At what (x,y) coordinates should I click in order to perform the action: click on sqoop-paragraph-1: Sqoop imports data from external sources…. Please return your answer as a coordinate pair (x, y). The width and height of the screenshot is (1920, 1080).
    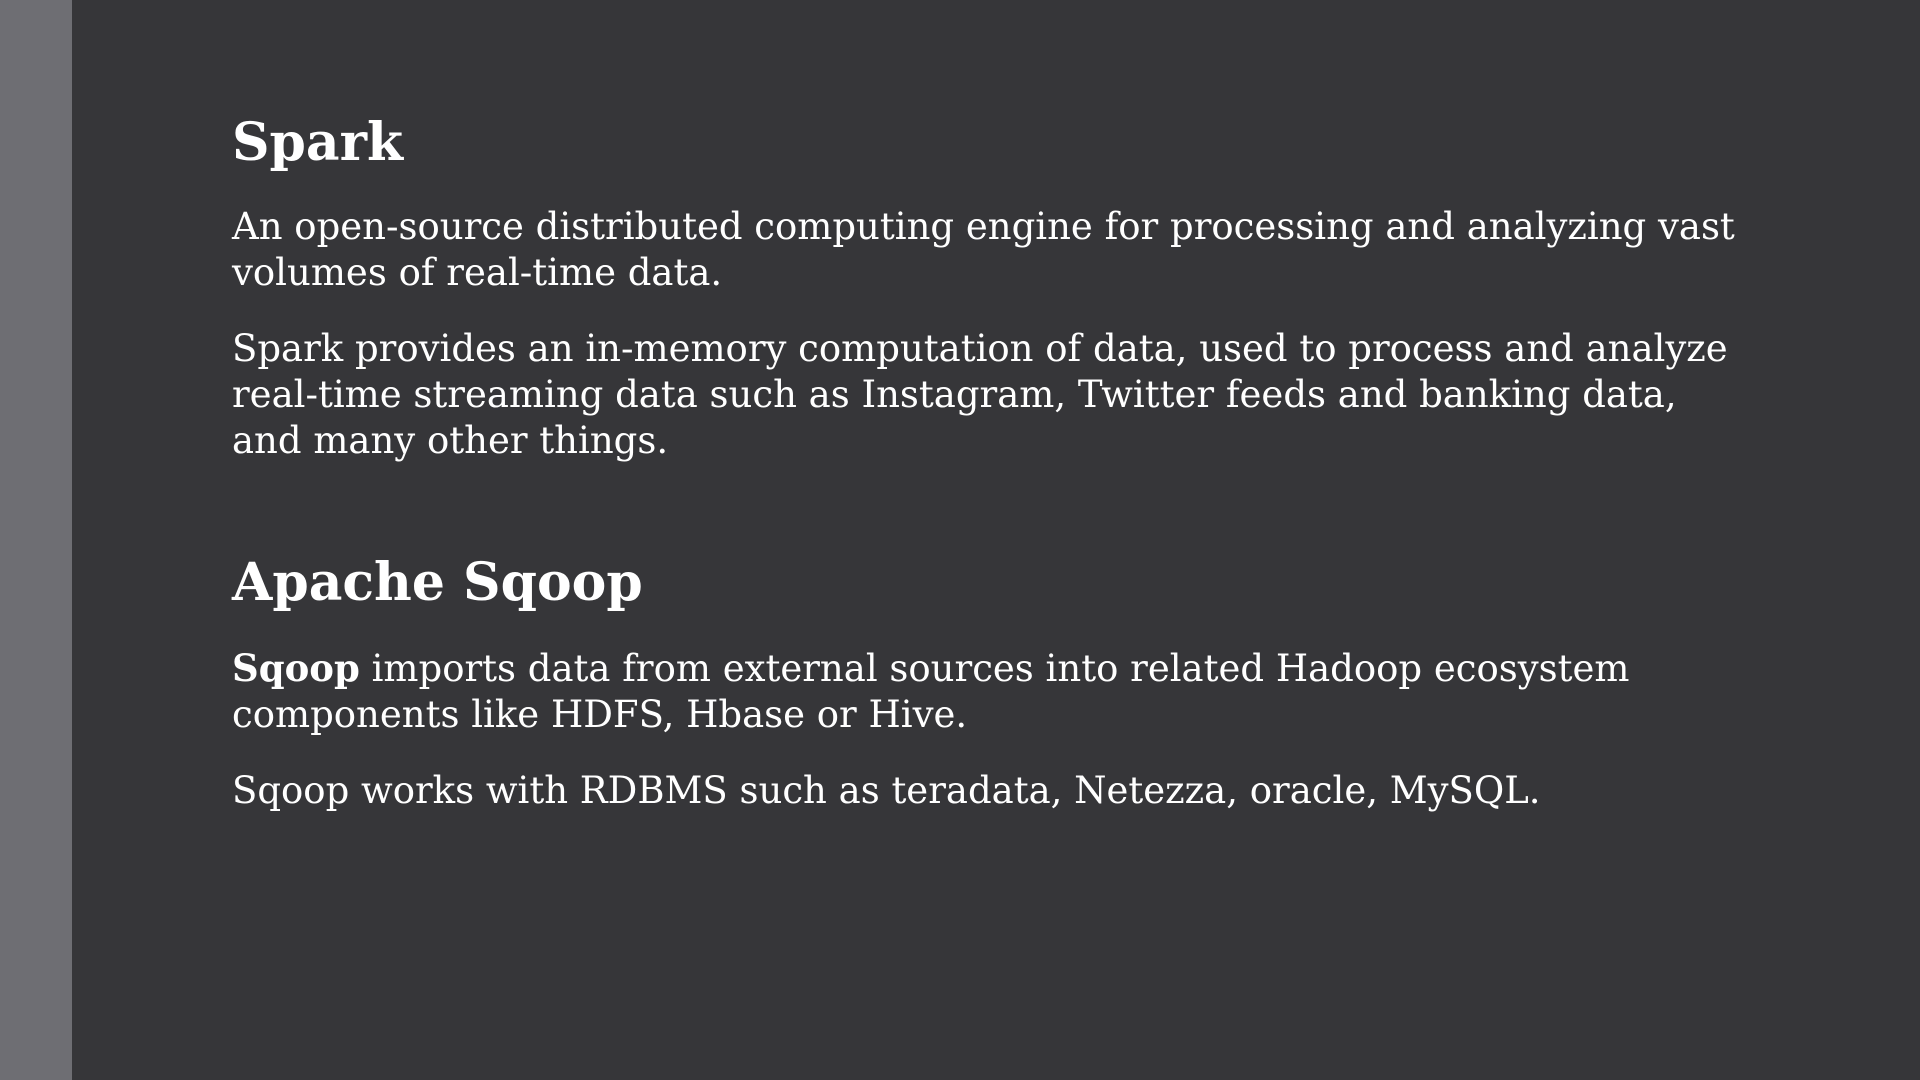
    Looking at the image, I should click on (992, 691).